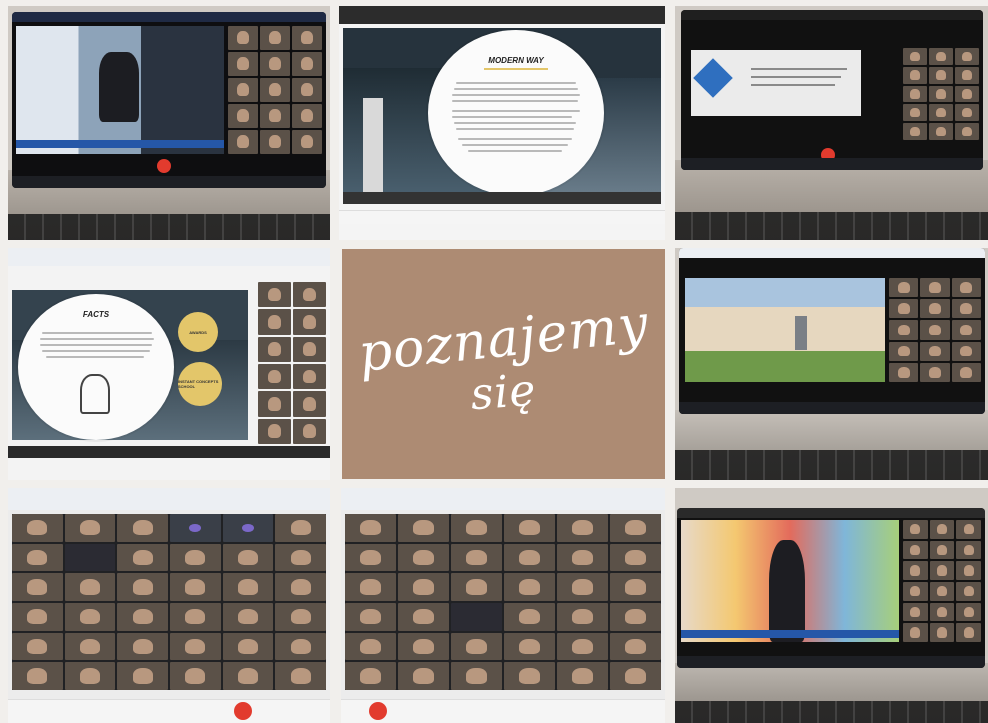  Describe the element at coordinates (164, 166) in the screenshot. I see `end-call-icon` at that location.